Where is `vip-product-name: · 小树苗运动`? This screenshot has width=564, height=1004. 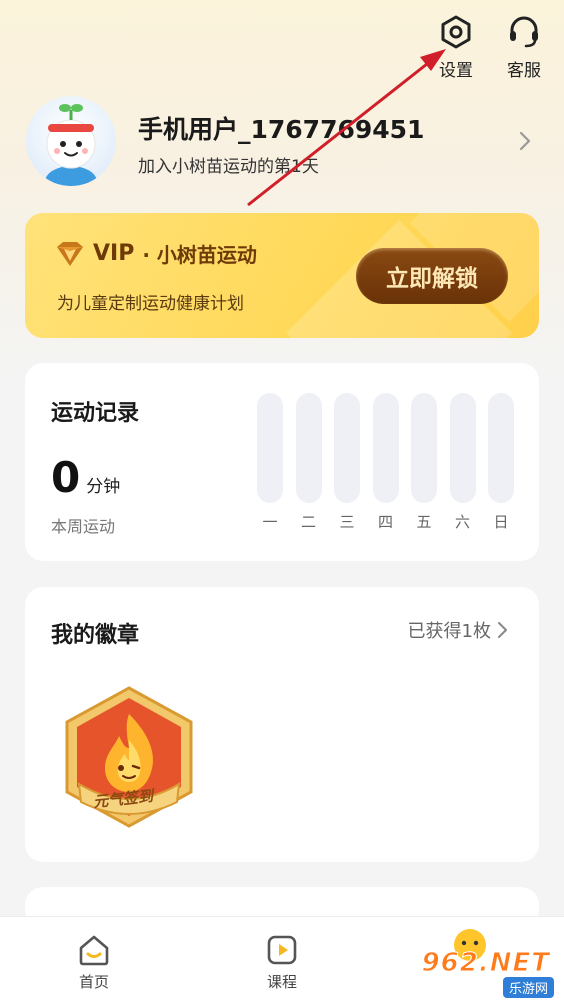
vip-product-name: · 小树苗运动 is located at coordinates (199, 255).